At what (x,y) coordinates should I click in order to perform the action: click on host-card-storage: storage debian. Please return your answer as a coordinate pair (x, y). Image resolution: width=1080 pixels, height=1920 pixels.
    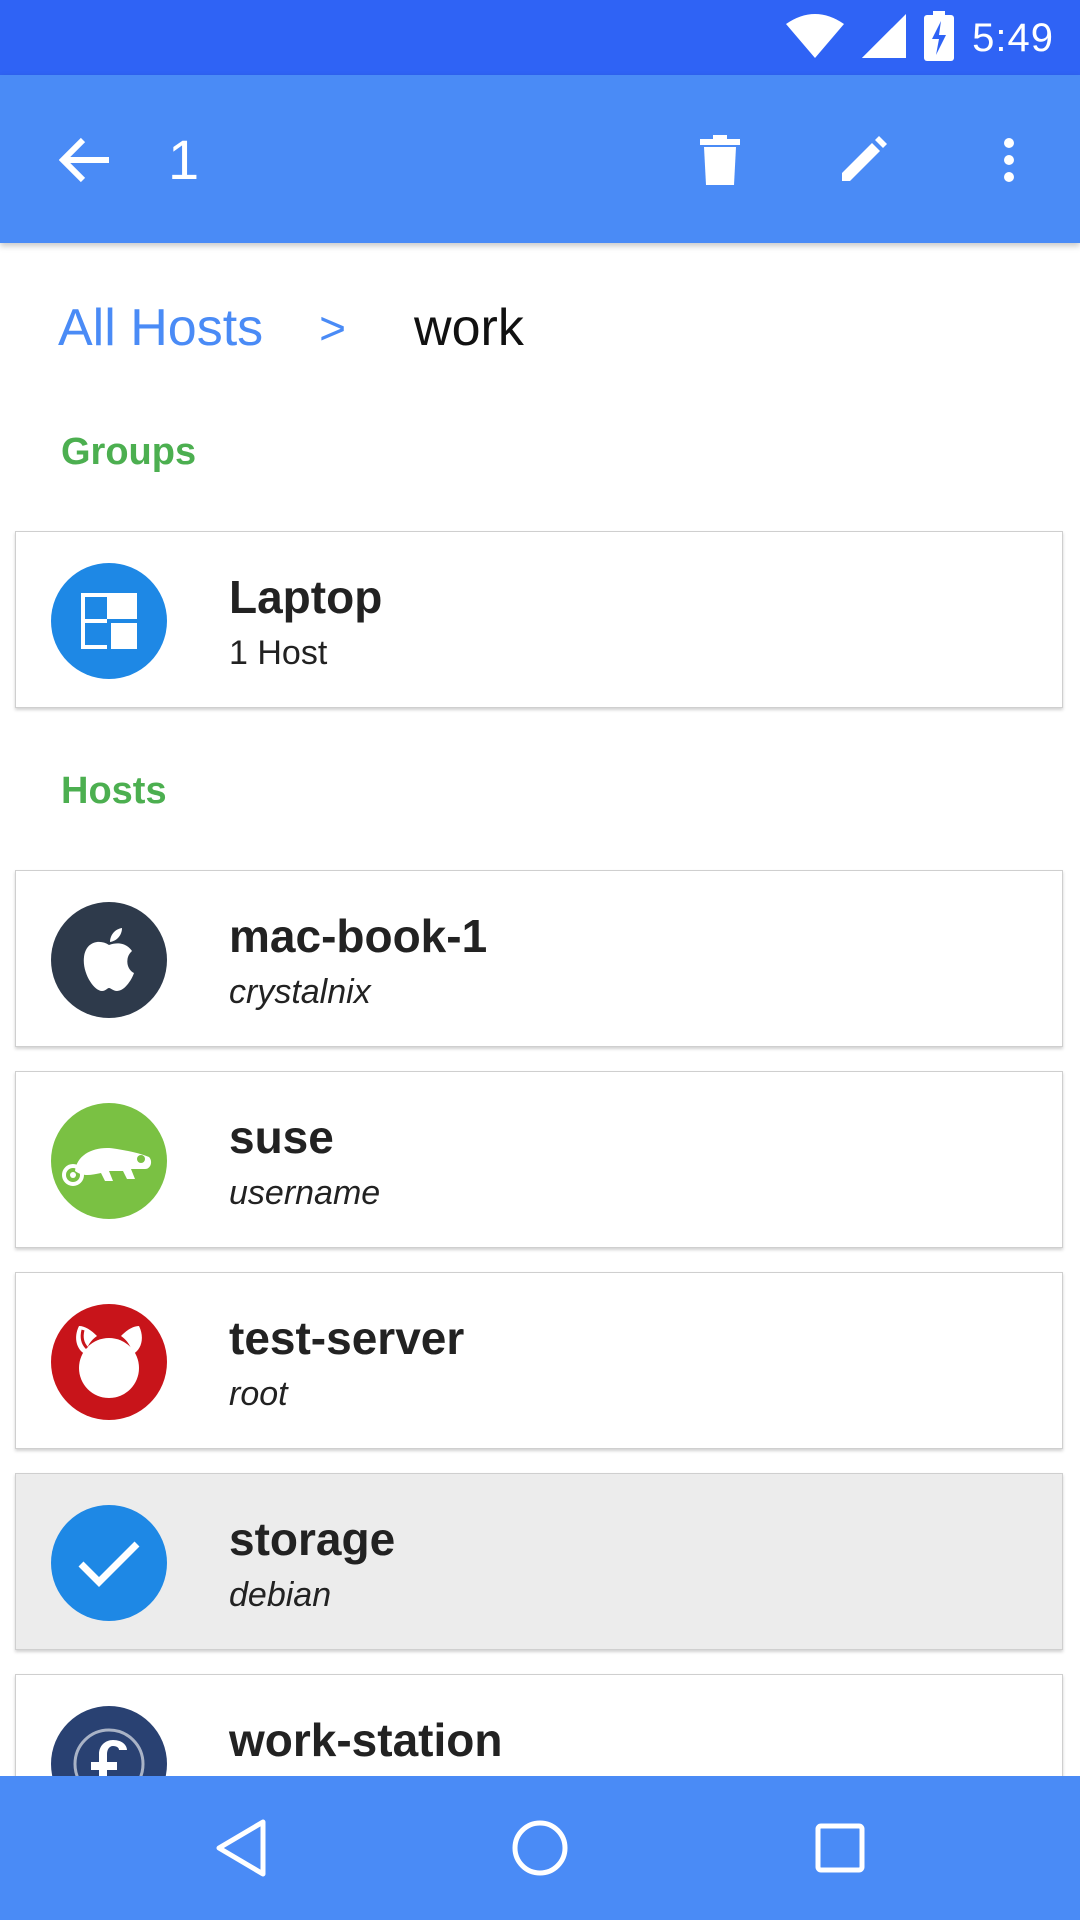
    Looking at the image, I should click on (539, 1561).